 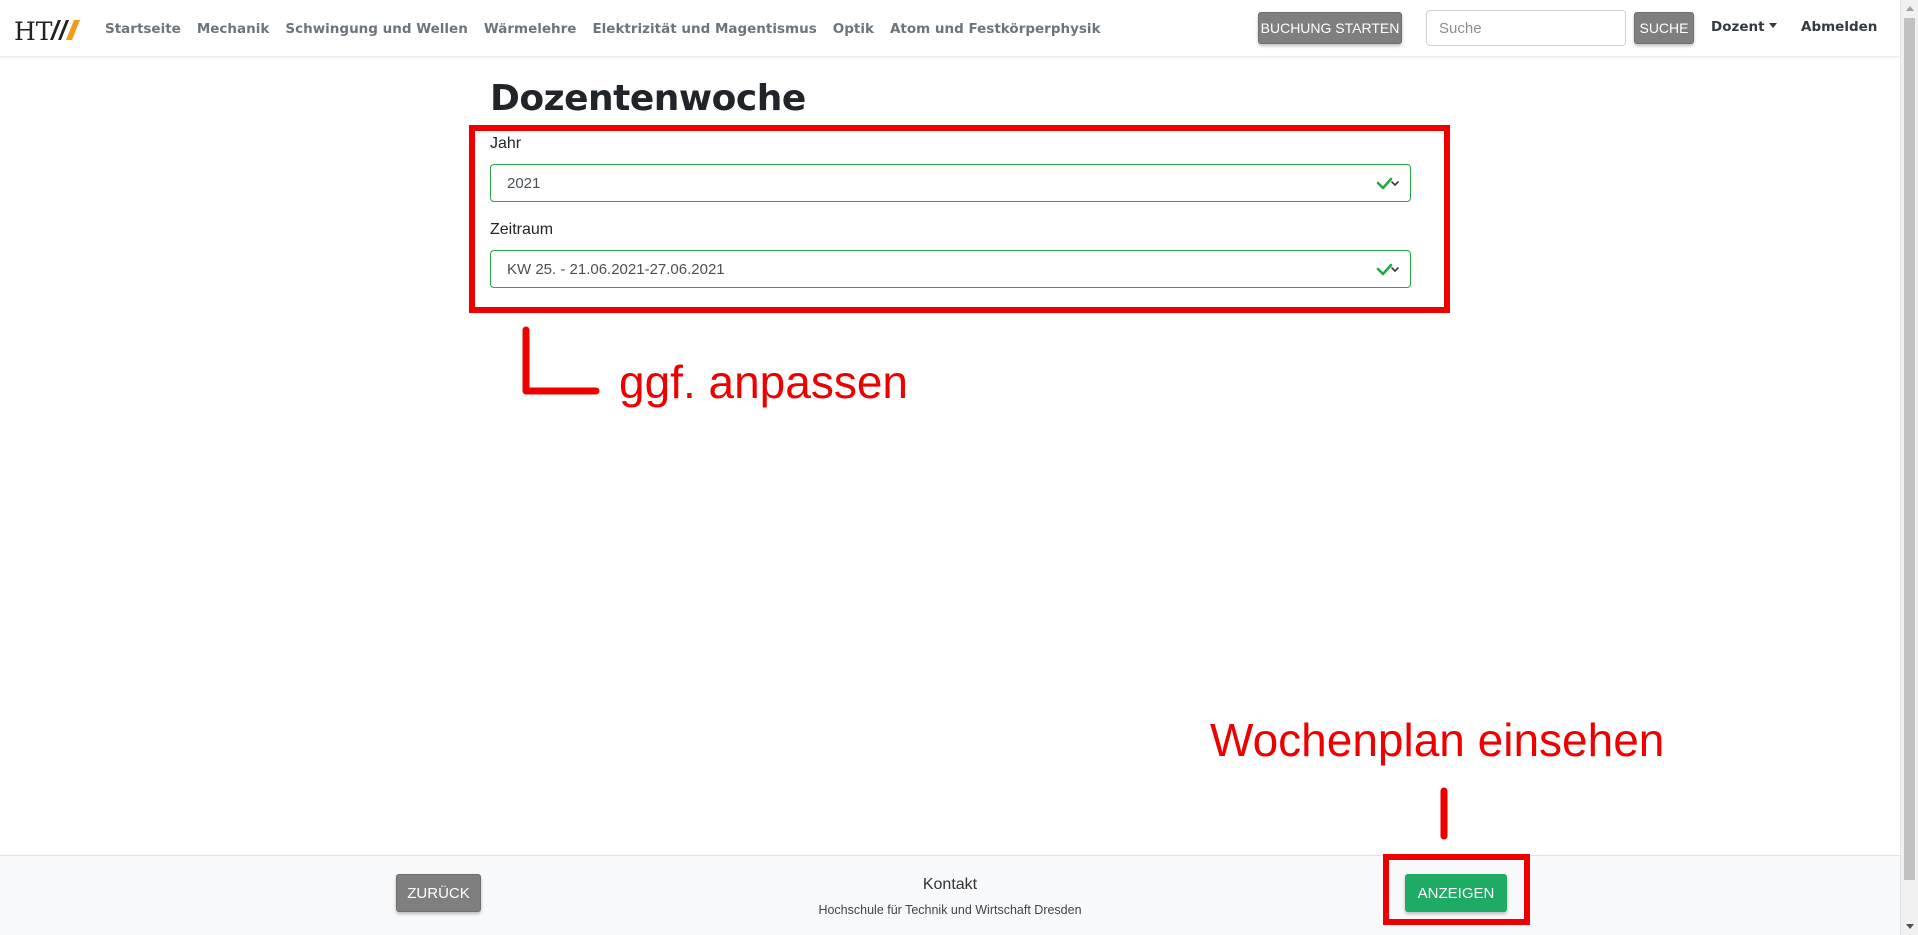 I want to click on annotation-view-note: Wochenplan einsehen, so click(x=1437, y=740).